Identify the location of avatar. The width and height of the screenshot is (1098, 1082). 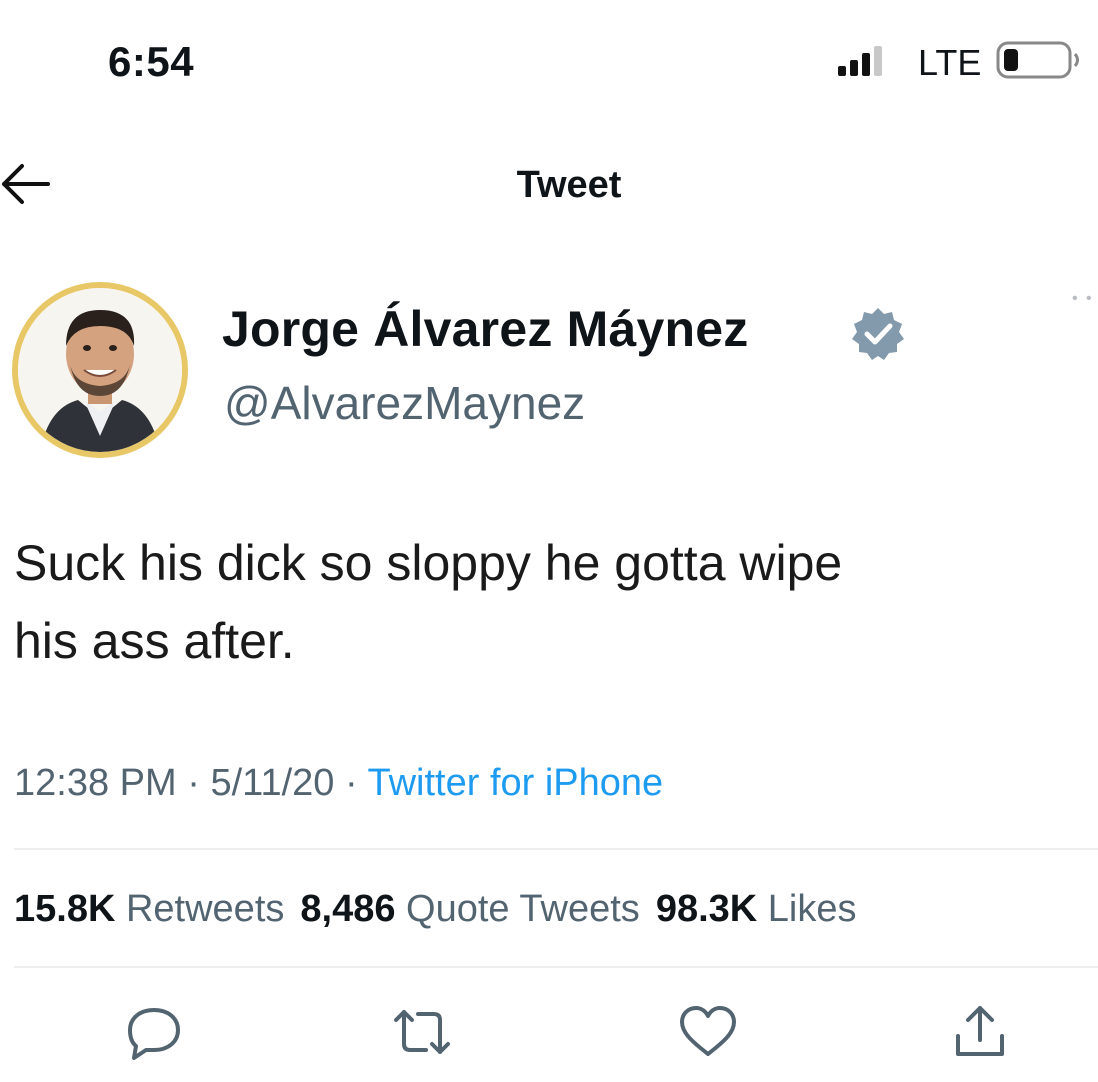
(100, 370).